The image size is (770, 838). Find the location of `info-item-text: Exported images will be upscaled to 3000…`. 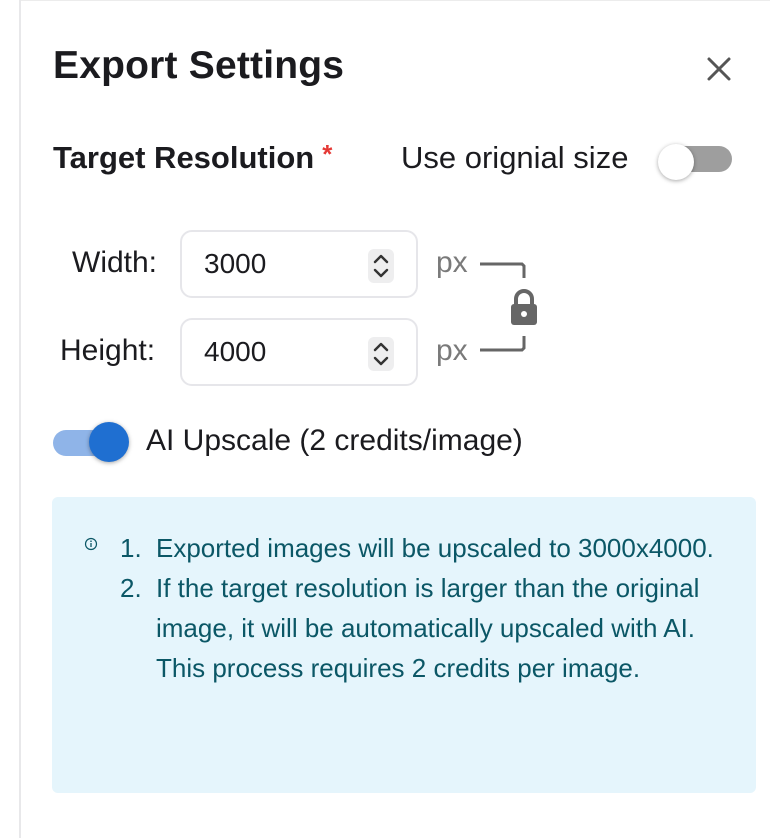

info-item-text: Exported images will be upscaled to 3000… is located at coordinates (435, 548).